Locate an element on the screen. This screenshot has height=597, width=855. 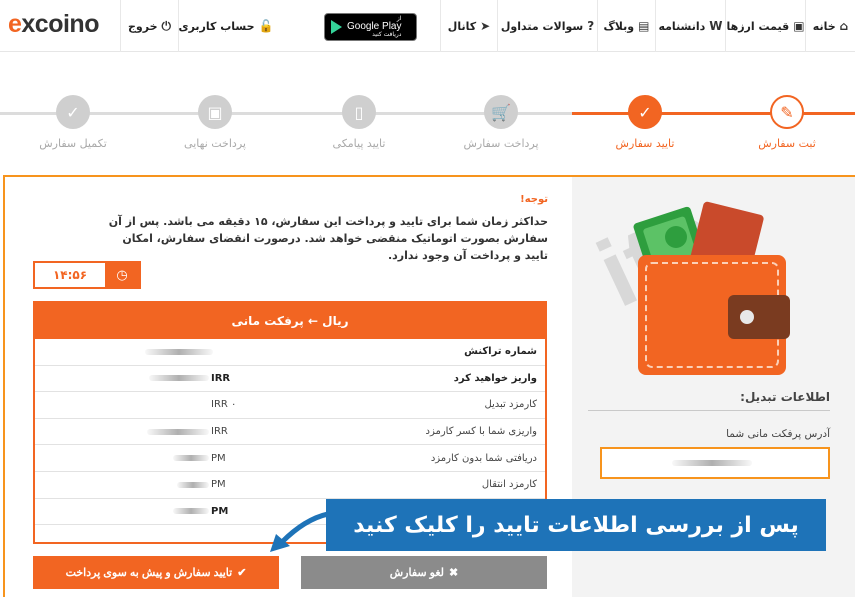
step-register-order: ✎ ثبت سفارش is located at coordinates (787, 122).